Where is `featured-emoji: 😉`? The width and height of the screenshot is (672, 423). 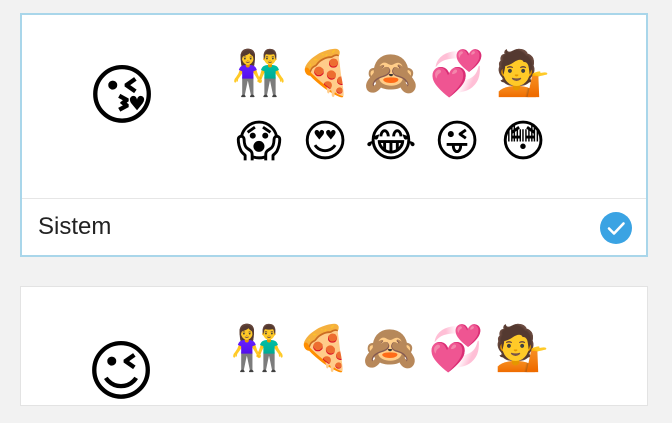 featured-emoji: 😉 is located at coordinates (121, 371).